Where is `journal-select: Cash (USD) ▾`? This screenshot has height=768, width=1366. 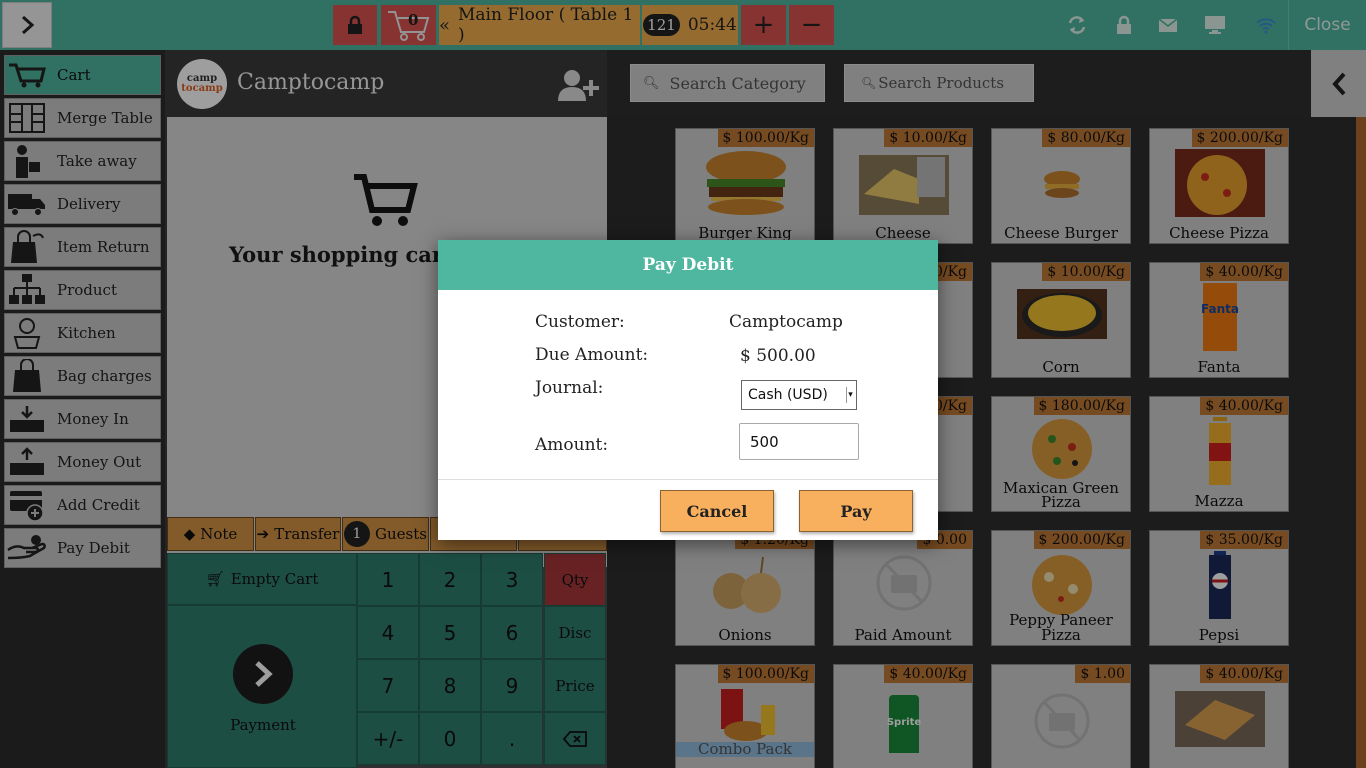
journal-select: Cash (USD) ▾ is located at coordinates (799, 395).